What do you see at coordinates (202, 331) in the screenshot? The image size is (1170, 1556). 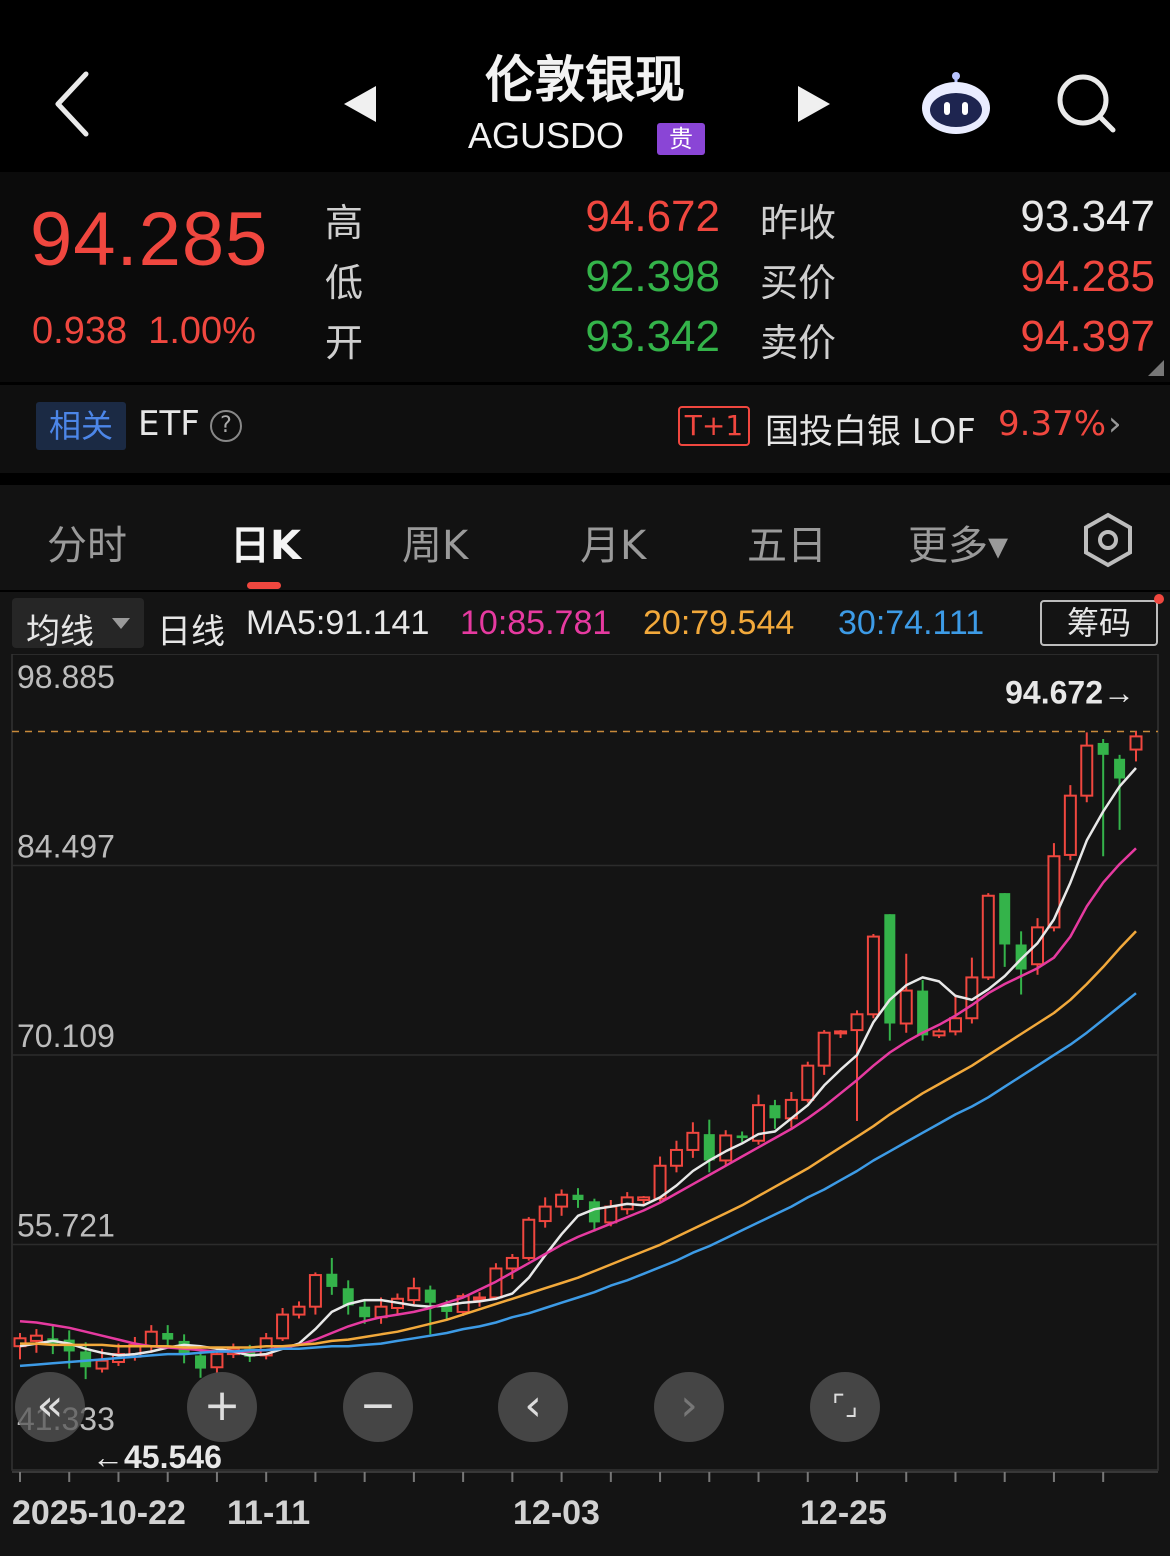 I see `change-percent: 1.00%` at bounding box center [202, 331].